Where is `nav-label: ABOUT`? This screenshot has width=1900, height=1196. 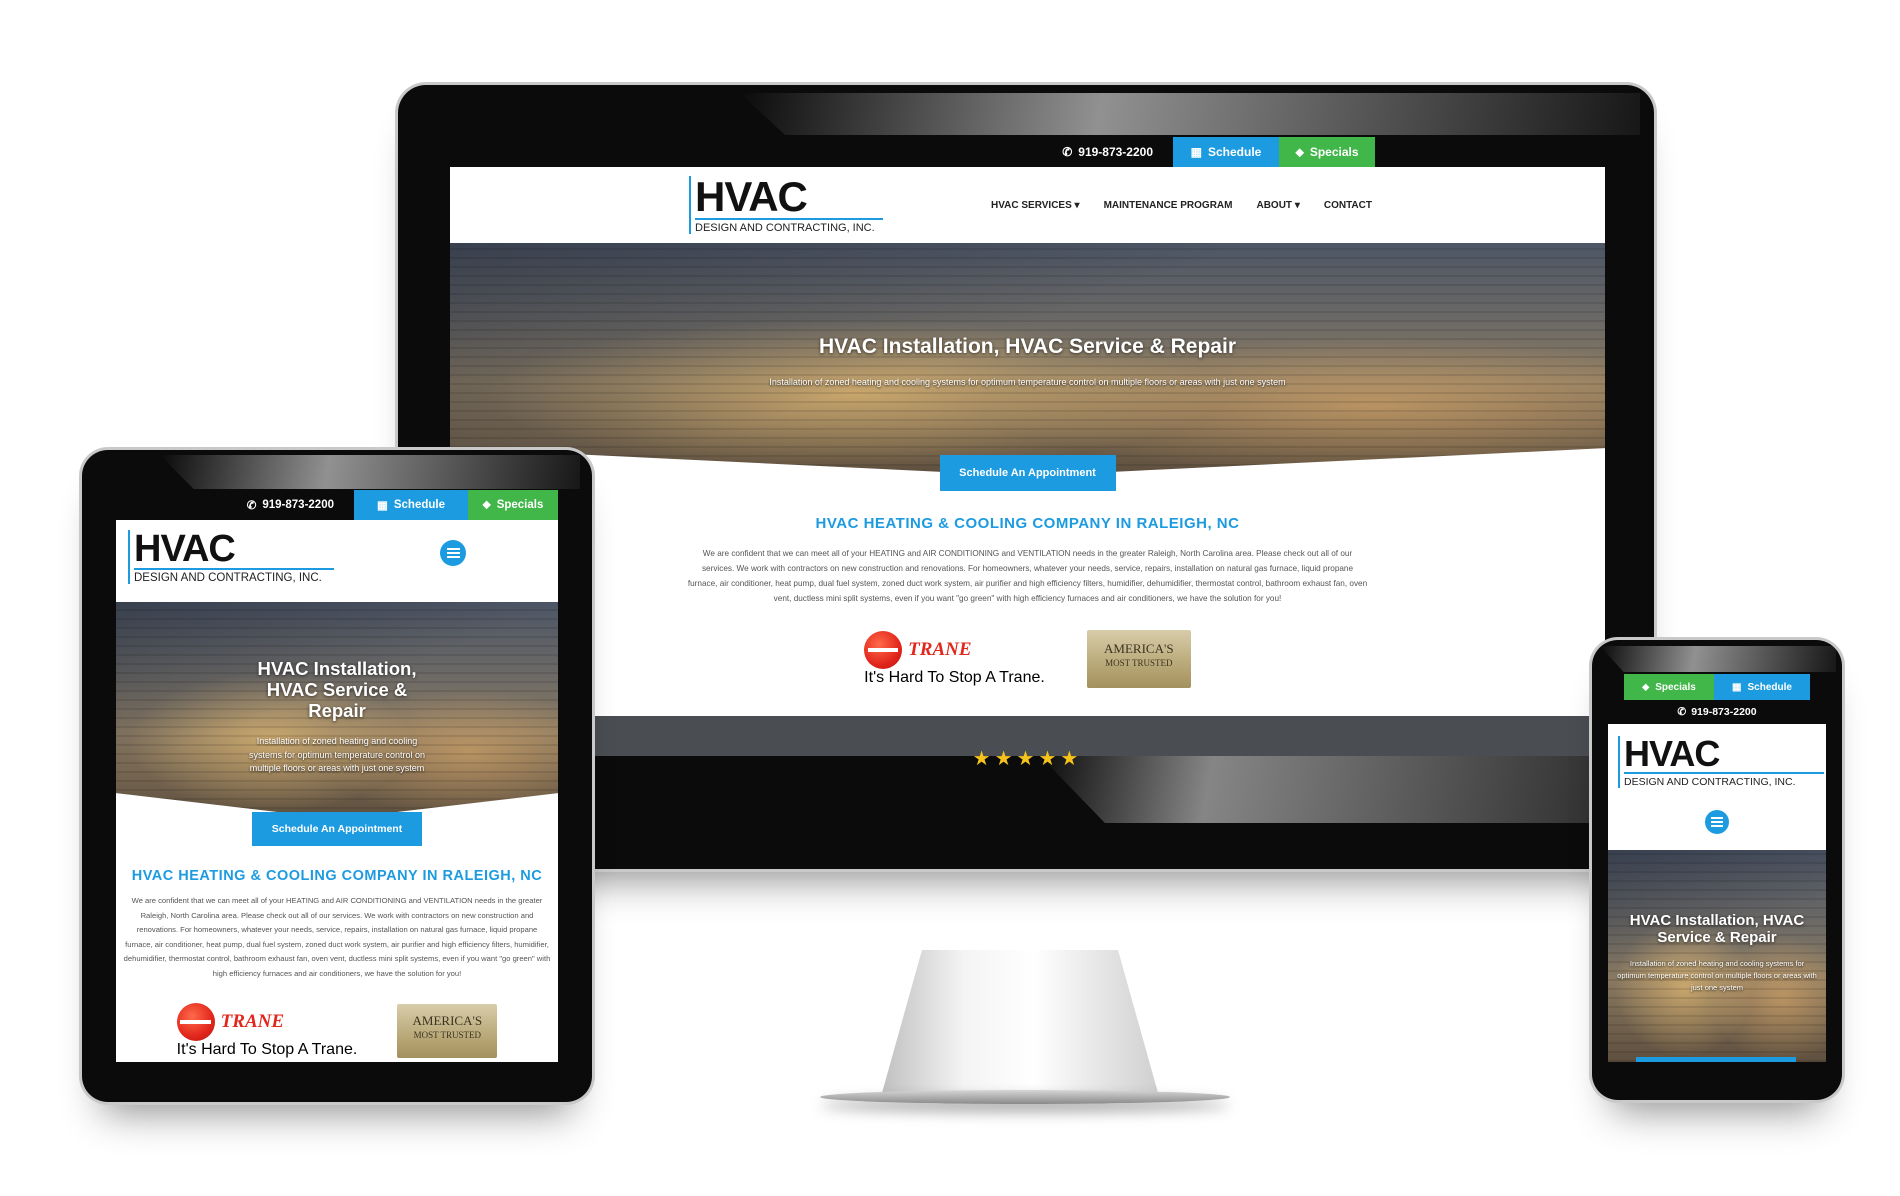 nav-label: ABOUT is located at coordinates (1274, 205).